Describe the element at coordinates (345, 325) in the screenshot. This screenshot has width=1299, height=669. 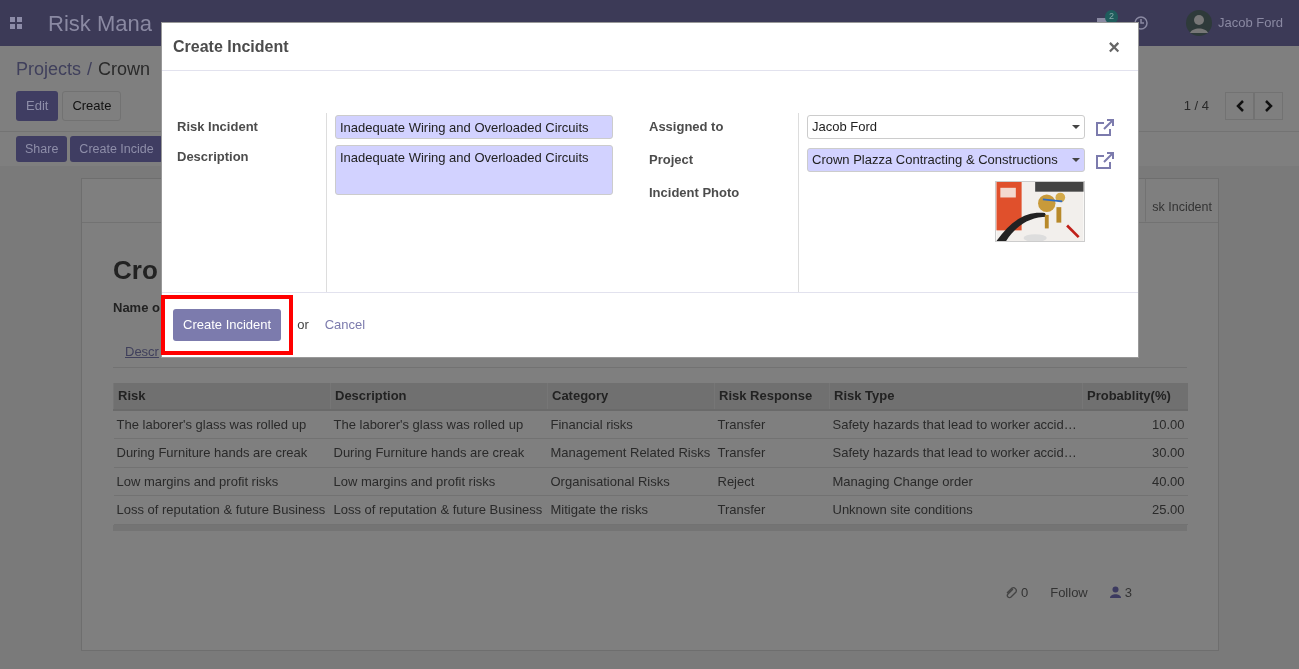
I see `cancel-link: Cancel` at that location.